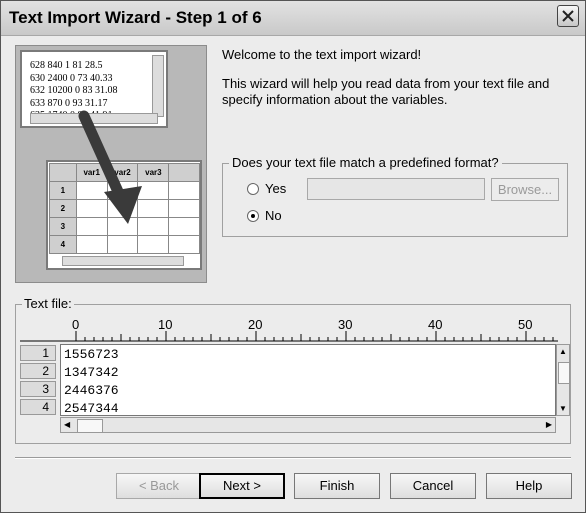 The width and height of the screenshot is (586, 513). What do you see at coordinates (91, 408) in the screenshot?
I see `preview-line: 2547344` at bounding box center [91, 408].